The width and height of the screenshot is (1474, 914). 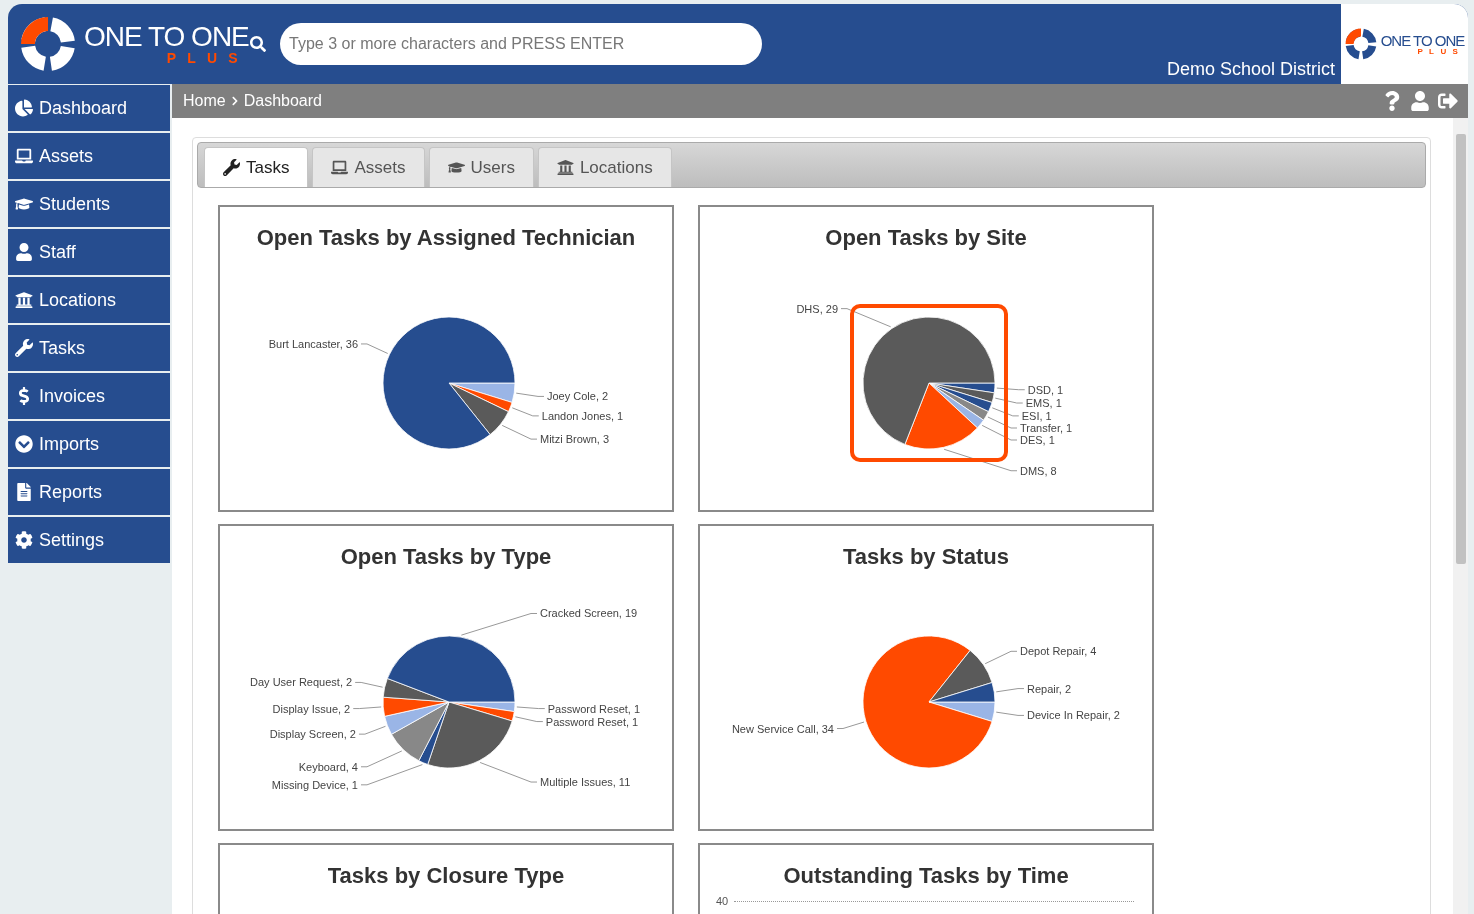 I want to click on district-name: Demo School District, so click(x=1250, y=69).